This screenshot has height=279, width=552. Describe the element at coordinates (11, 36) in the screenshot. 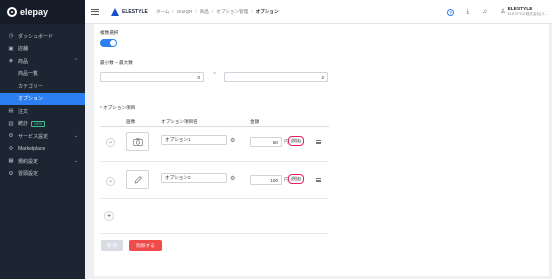

I see `clock-icon: ◷` at that location.